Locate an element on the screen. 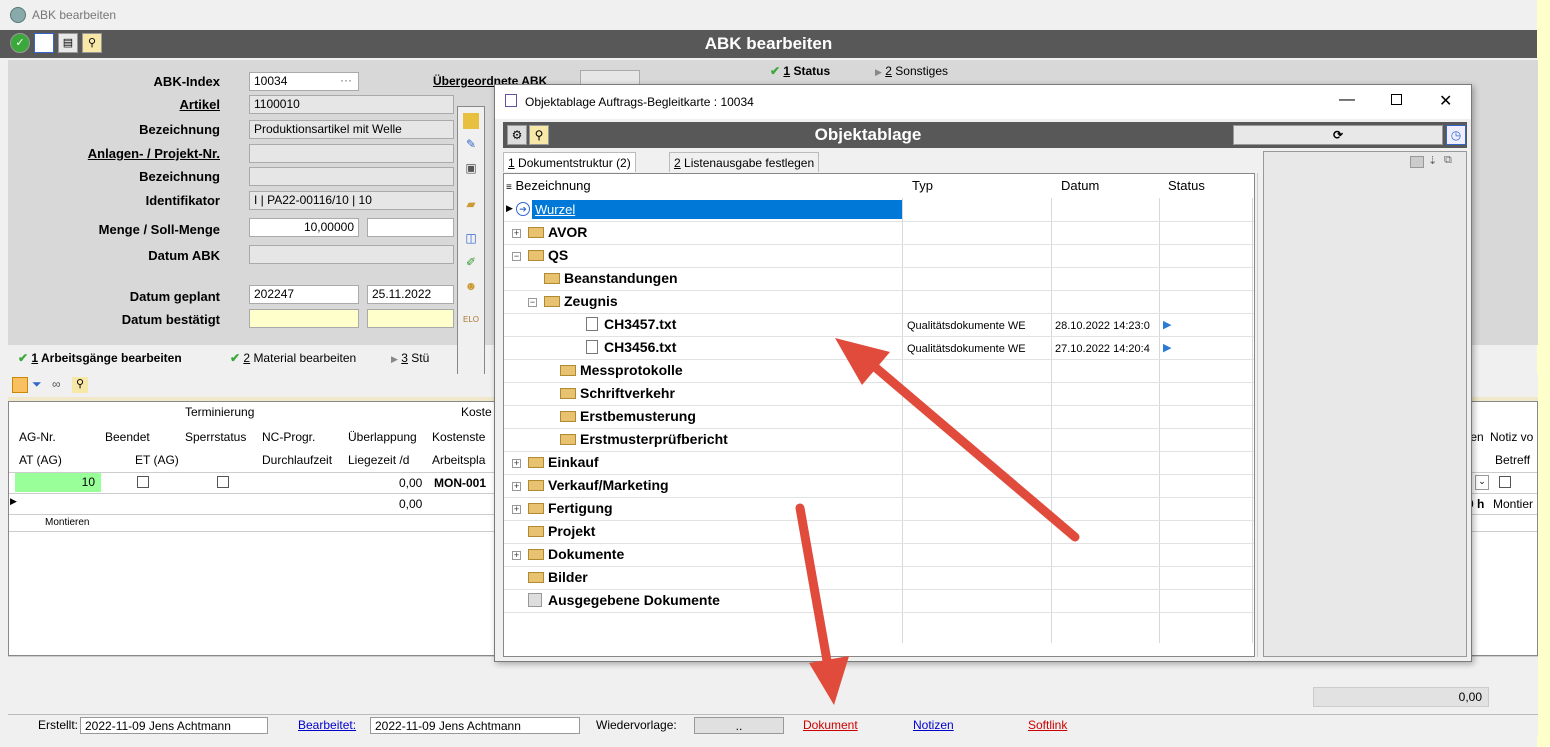 Image resolution: width=1550 pixels, height=747 pixels. sperrstatus-checkbox is located at coordinates (223, 482).